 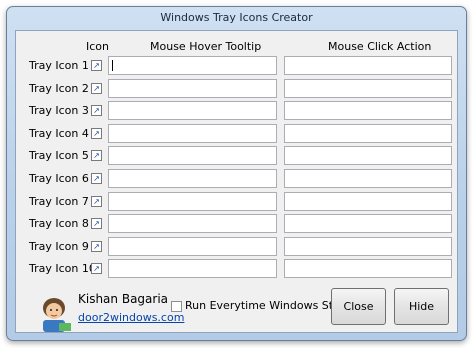 I want to click on website-link: door2windows.com, so click(x=131, y=317).